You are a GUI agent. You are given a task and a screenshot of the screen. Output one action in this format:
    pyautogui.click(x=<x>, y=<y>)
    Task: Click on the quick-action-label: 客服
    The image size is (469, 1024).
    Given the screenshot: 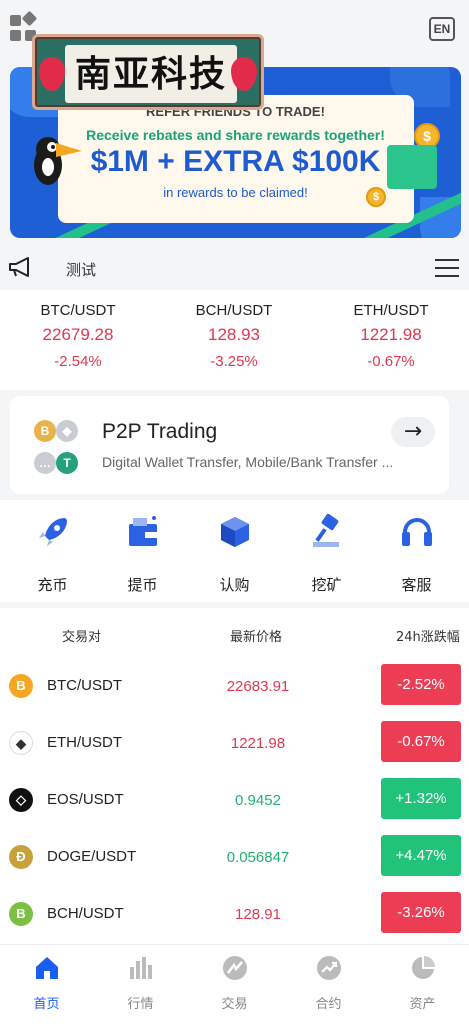 What is the action you would take?
    pyautogui.click(x=416, y=585)
    